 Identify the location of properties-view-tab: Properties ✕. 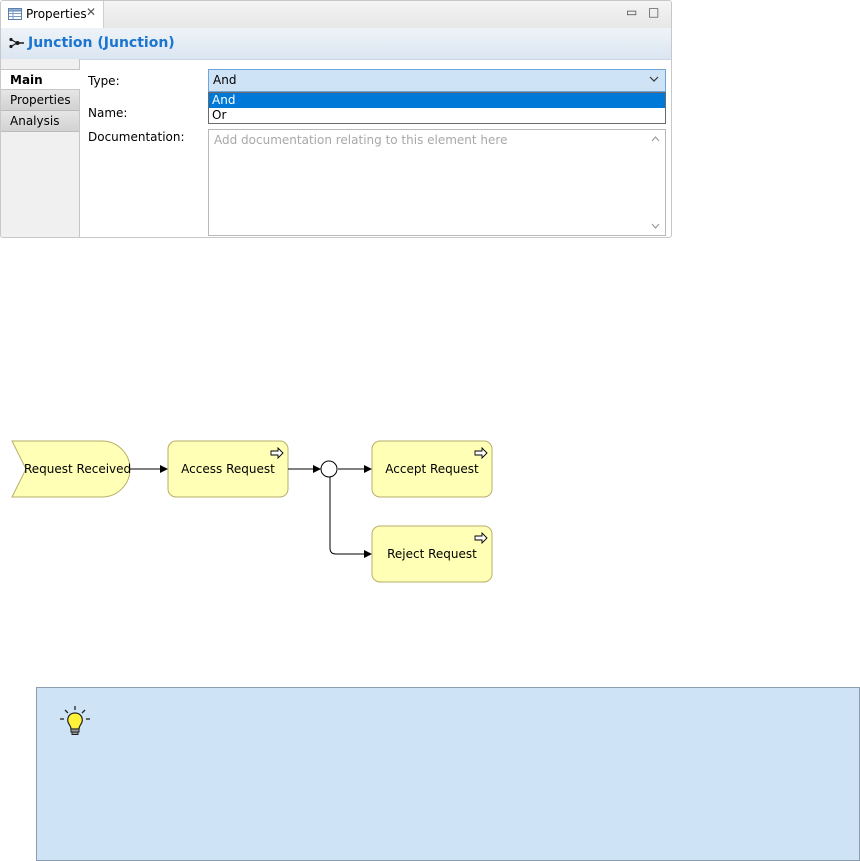
(52, 14).